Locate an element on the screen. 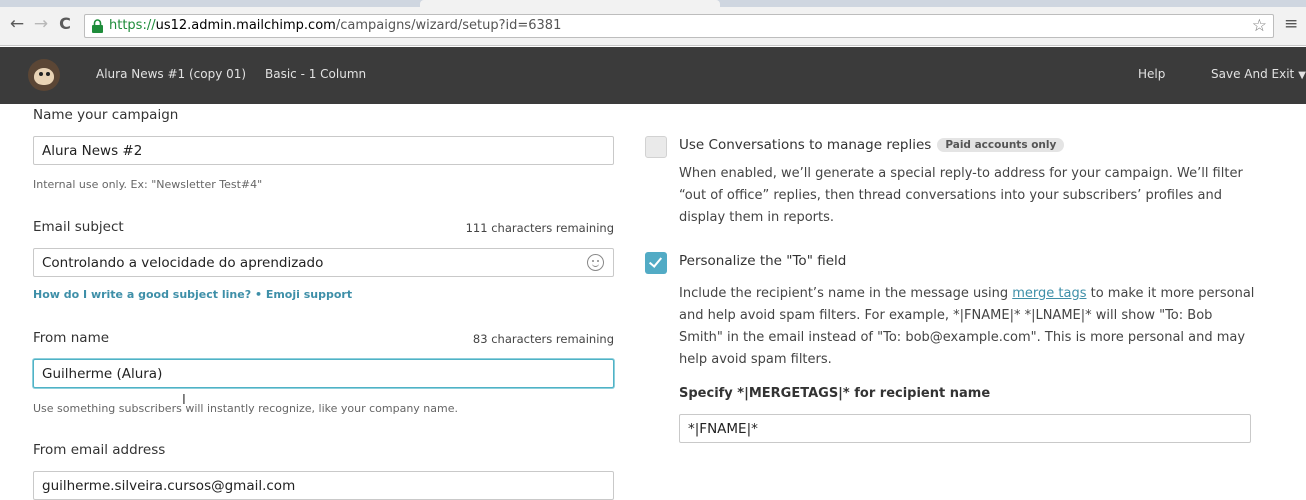 This screenshot has width=1306, height=500. checkmark-icon is located at coordinates (655, 261).